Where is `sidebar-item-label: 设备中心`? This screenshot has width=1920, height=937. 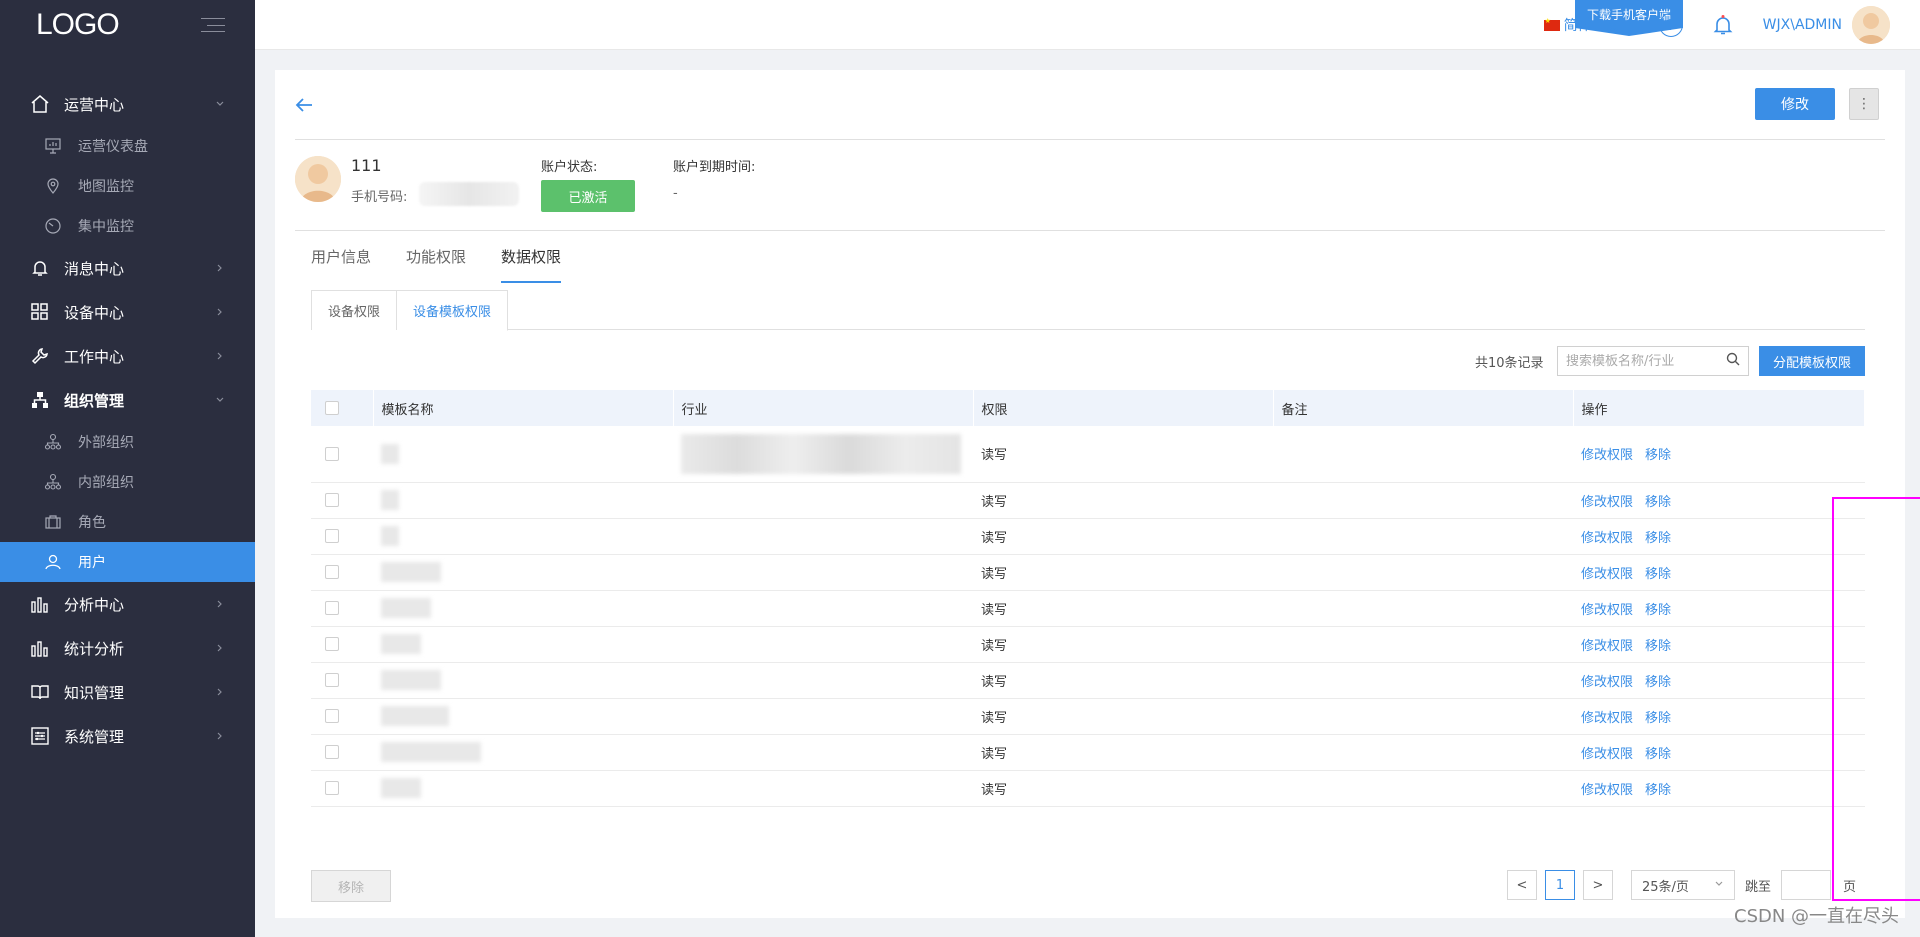
sidebar-item-label: 设备中心 is located at coordinates (94, 312).